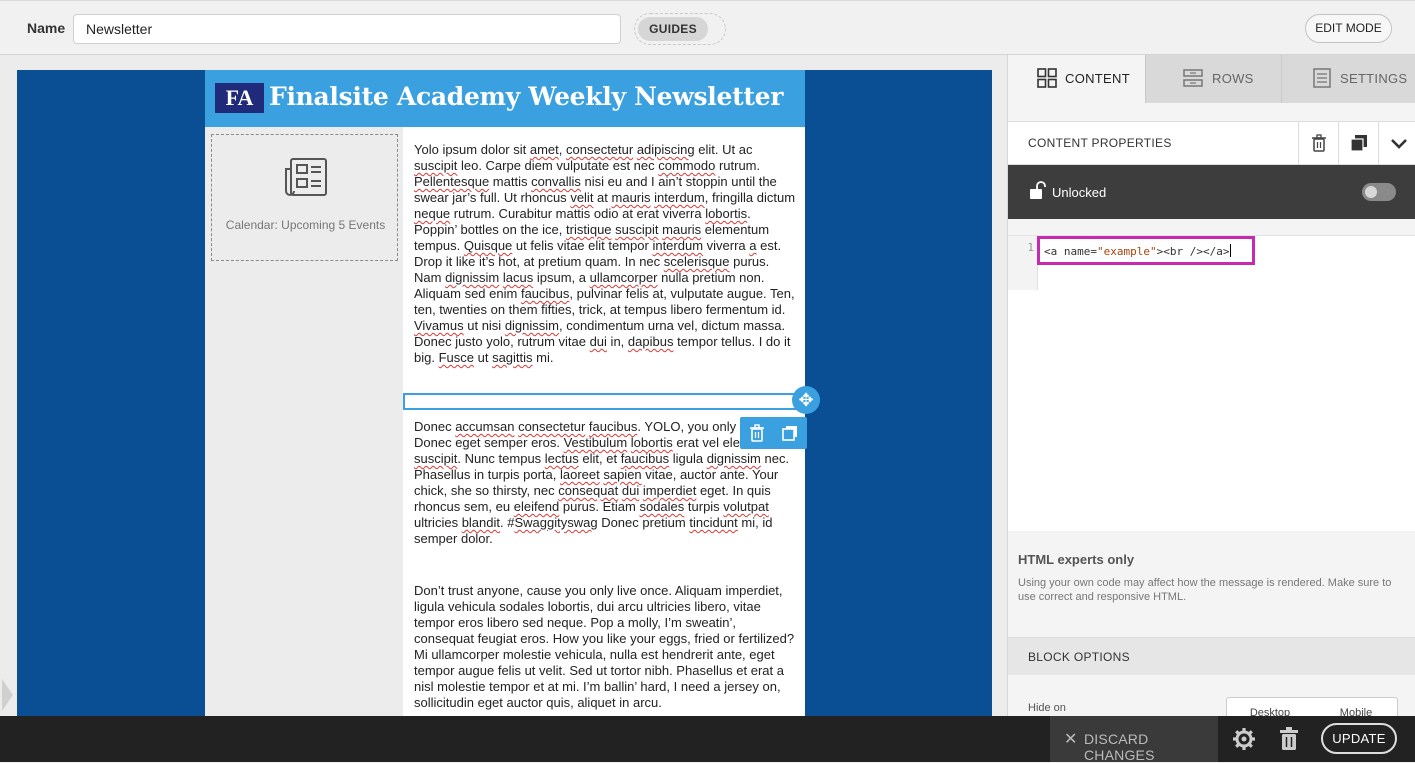 This screenshot has width=1415, height=763. What do you see at coordinates (1047, 79) in the screenshot?
I see `grid-icon` at bounding box center [1047, 79].